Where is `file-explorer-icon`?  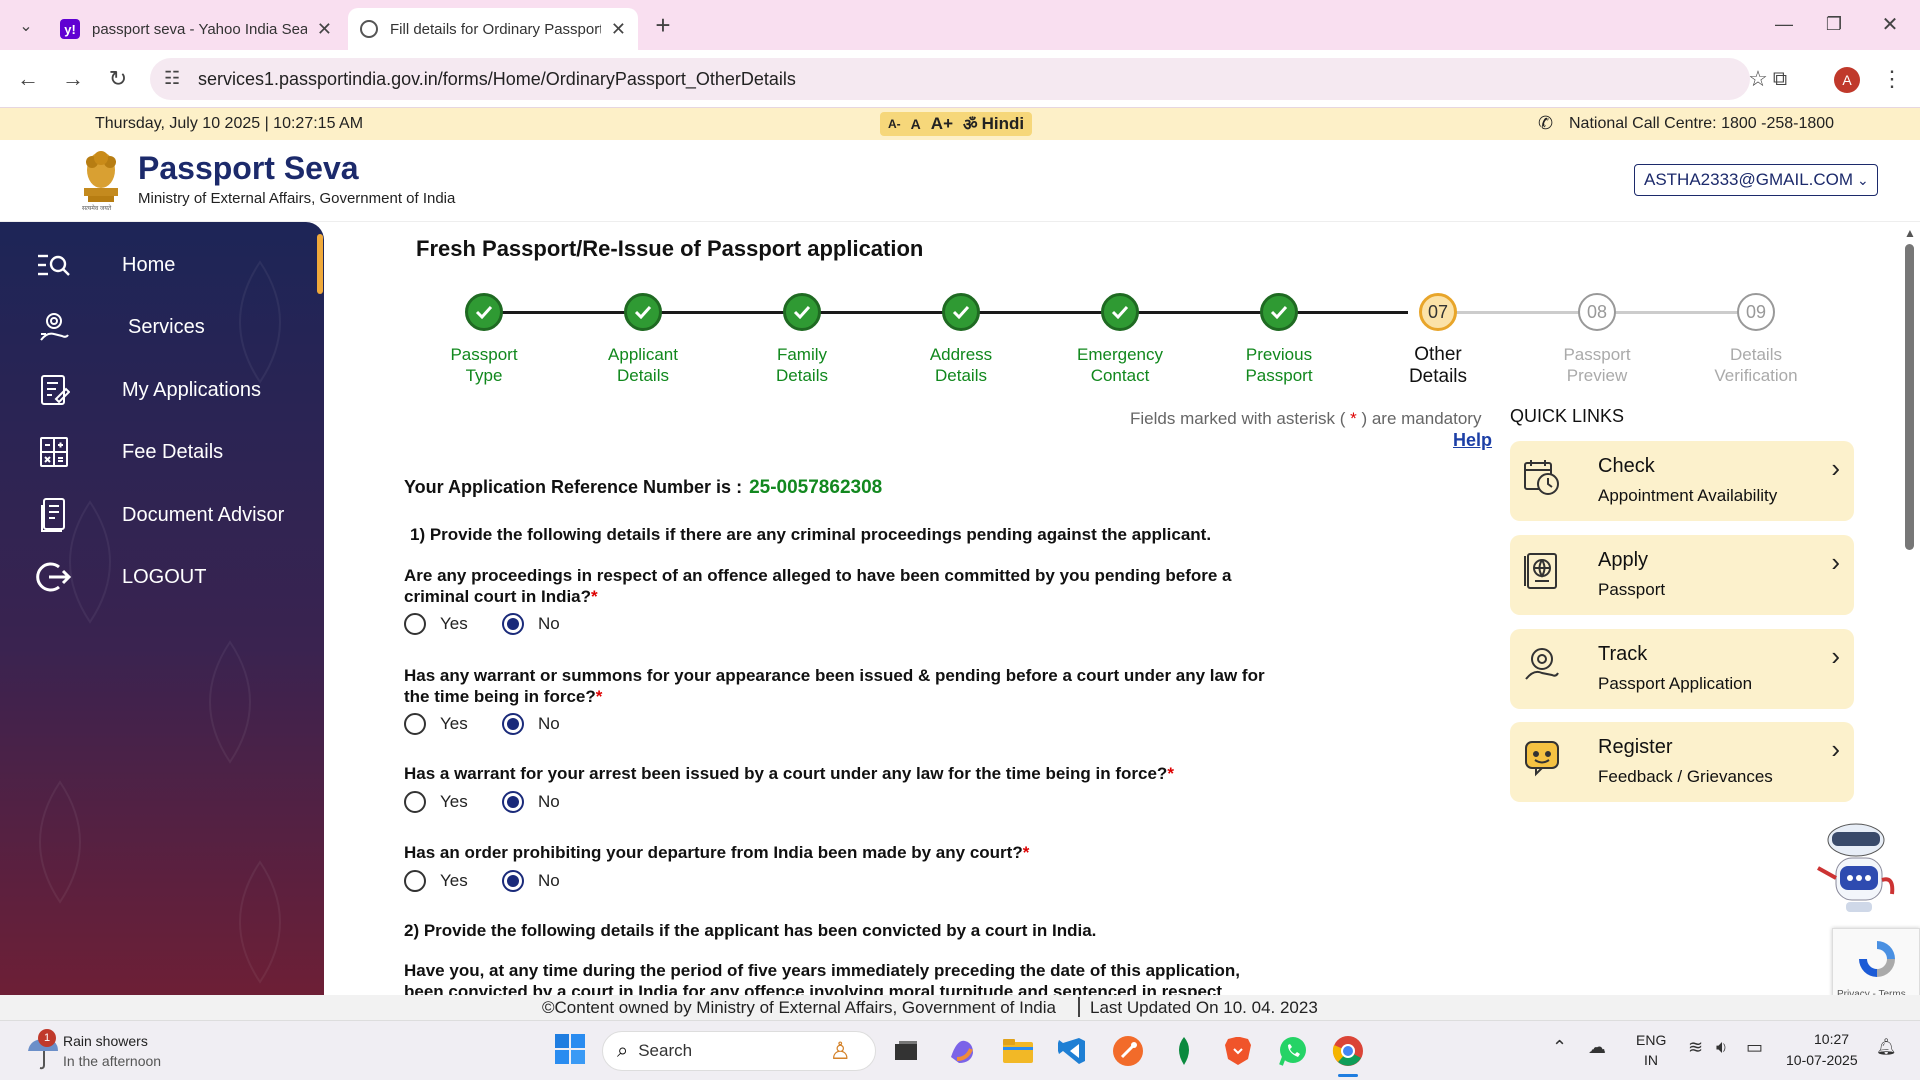 file-explorer-icon is located at coordinates (1018, 1051).